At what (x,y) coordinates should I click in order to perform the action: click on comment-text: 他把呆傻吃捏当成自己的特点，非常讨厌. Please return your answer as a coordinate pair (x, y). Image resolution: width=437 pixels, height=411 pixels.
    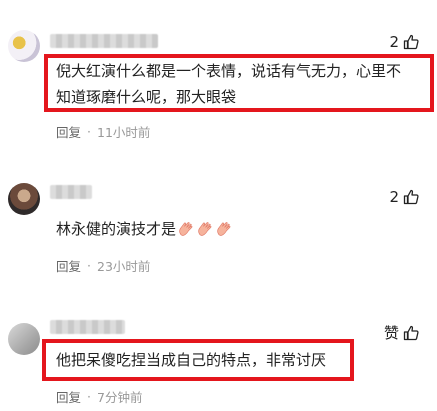
    Looking at the image, I should click on (191, 360).